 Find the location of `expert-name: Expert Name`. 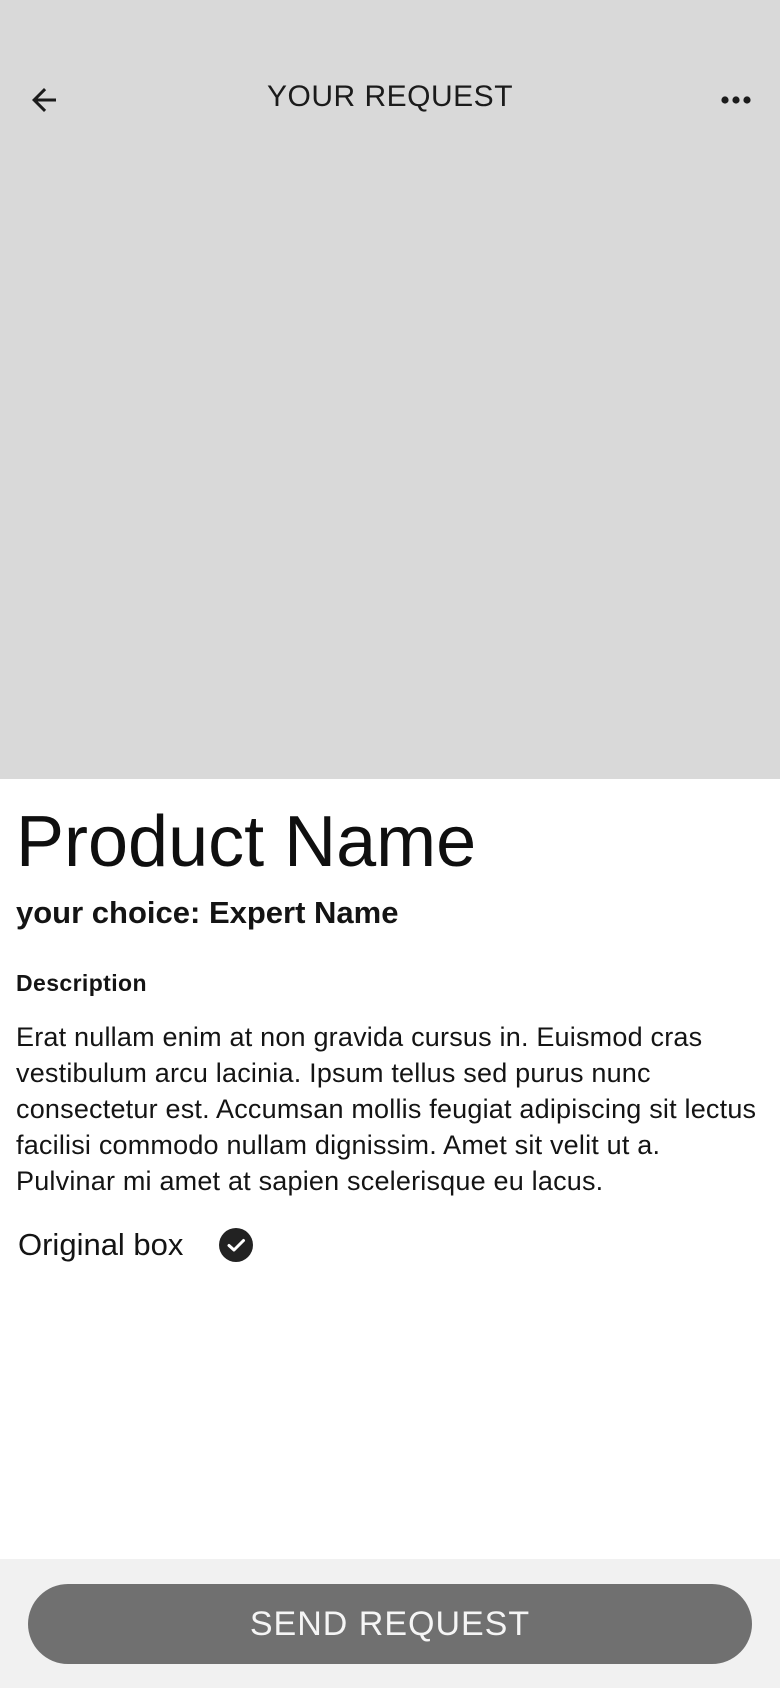

expert-name: Expert Name is located at coordinates (303, 912).